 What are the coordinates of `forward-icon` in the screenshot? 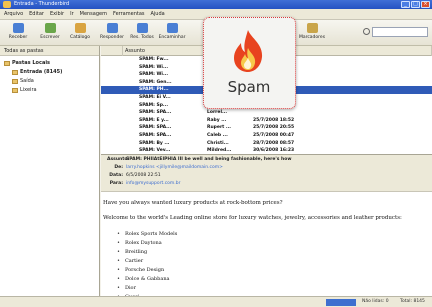 It's located at (172, 28).